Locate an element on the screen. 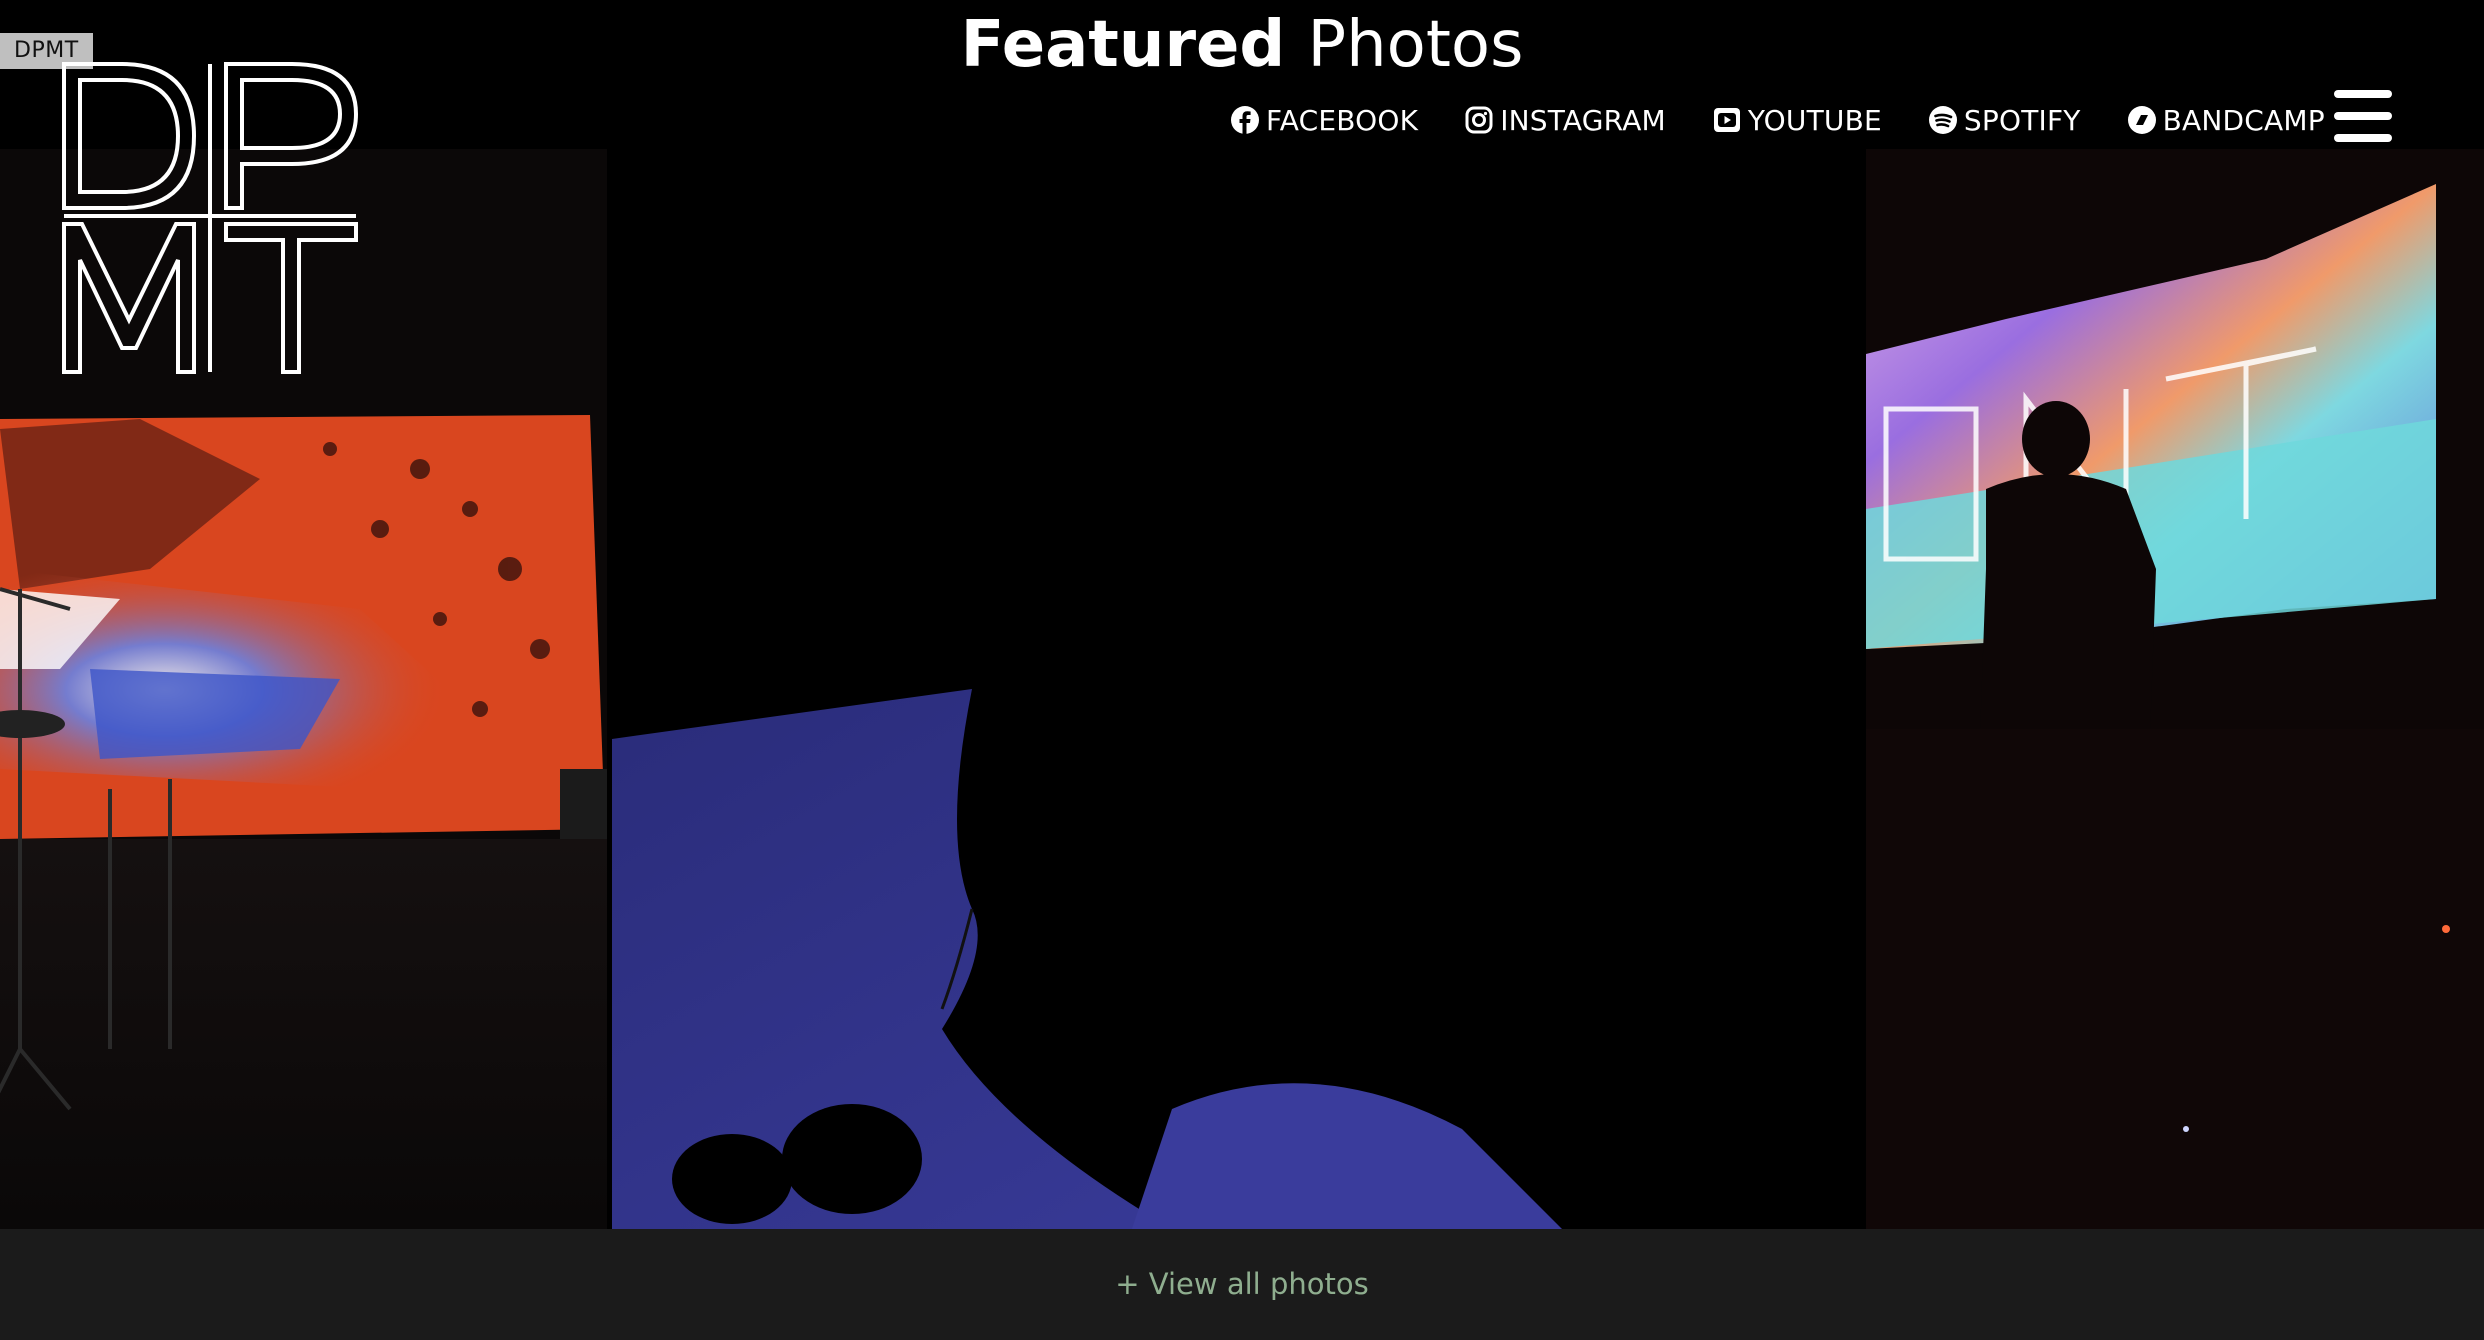 This screenshot has height=1340, width=2484. site-logo is located at coordinates (210, 218).